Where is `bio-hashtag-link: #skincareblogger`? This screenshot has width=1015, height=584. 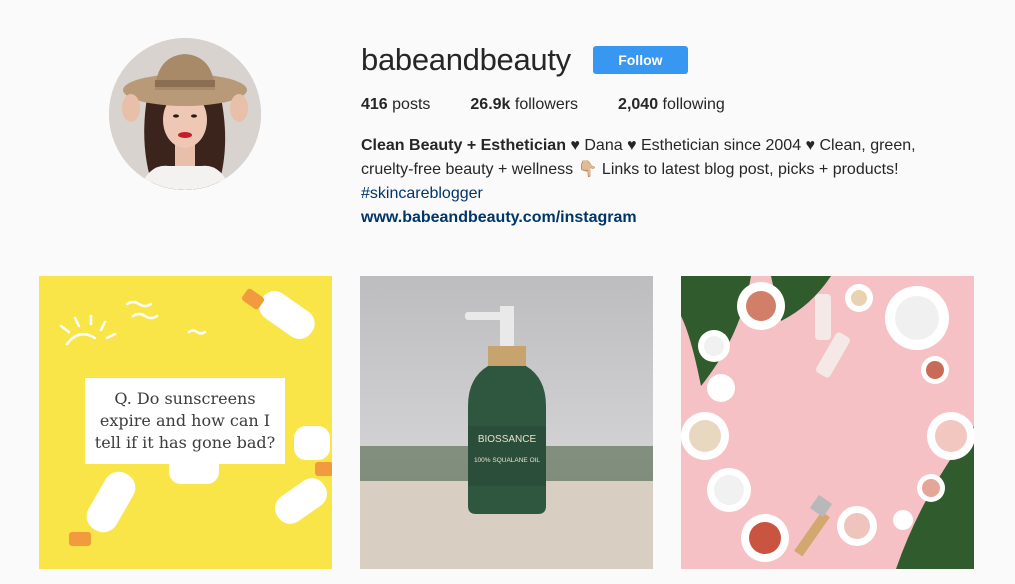 bio-hashtag-link: #skincareblogger is located at coordinates (422, 193).